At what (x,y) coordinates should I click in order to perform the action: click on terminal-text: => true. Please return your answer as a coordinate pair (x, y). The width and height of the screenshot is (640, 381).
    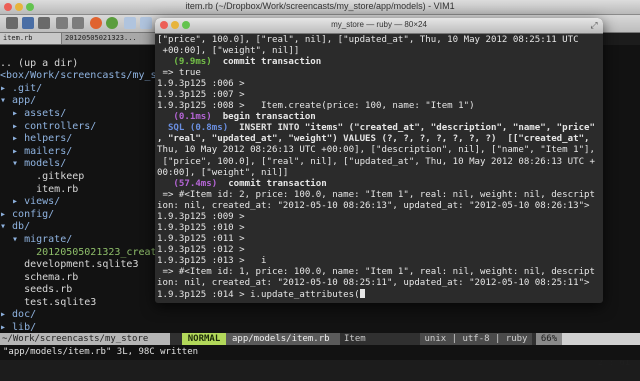
    Looking at the image, I should click on (179, 73).